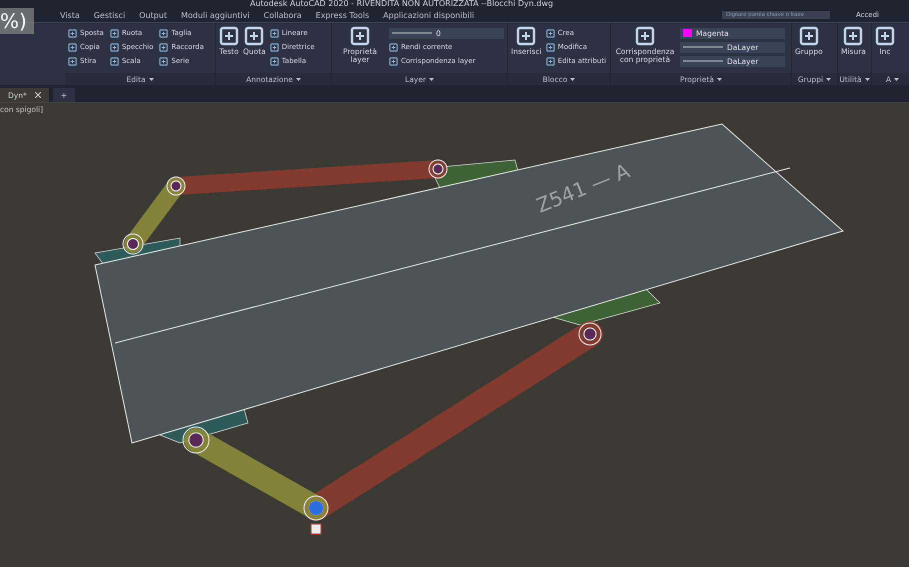 The image size is (909, 567). I want to click on part-label: Z541 — A, so click(582, 188).